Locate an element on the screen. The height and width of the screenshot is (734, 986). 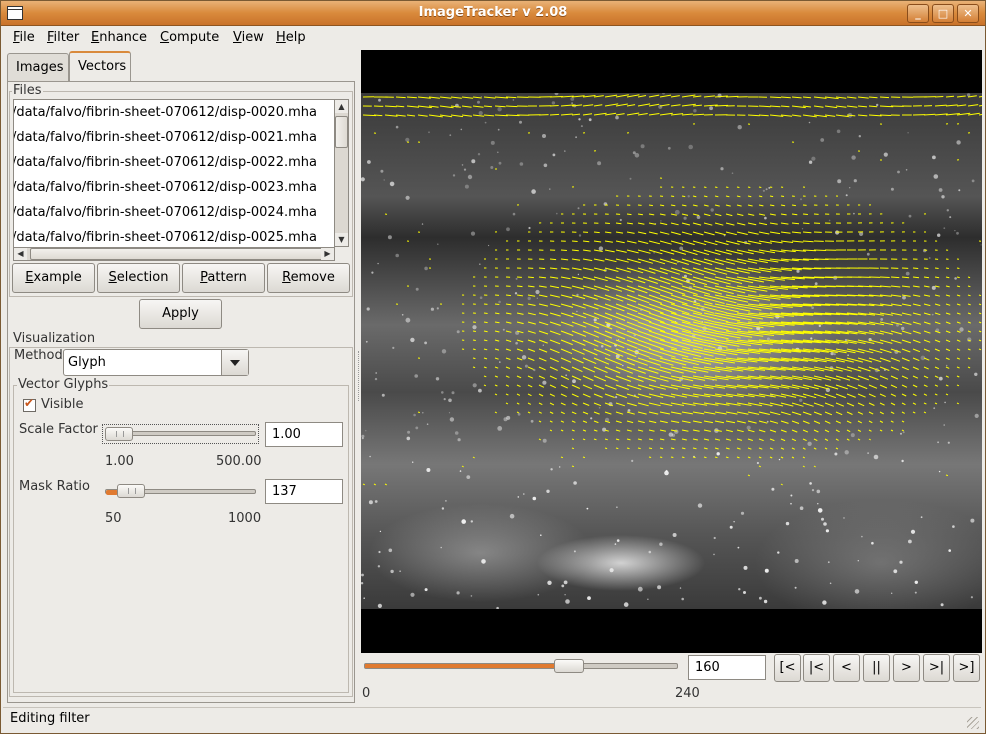
file-list-horizontal-scrollbar: ◀ ▶ is located at coordinates (174, 254).